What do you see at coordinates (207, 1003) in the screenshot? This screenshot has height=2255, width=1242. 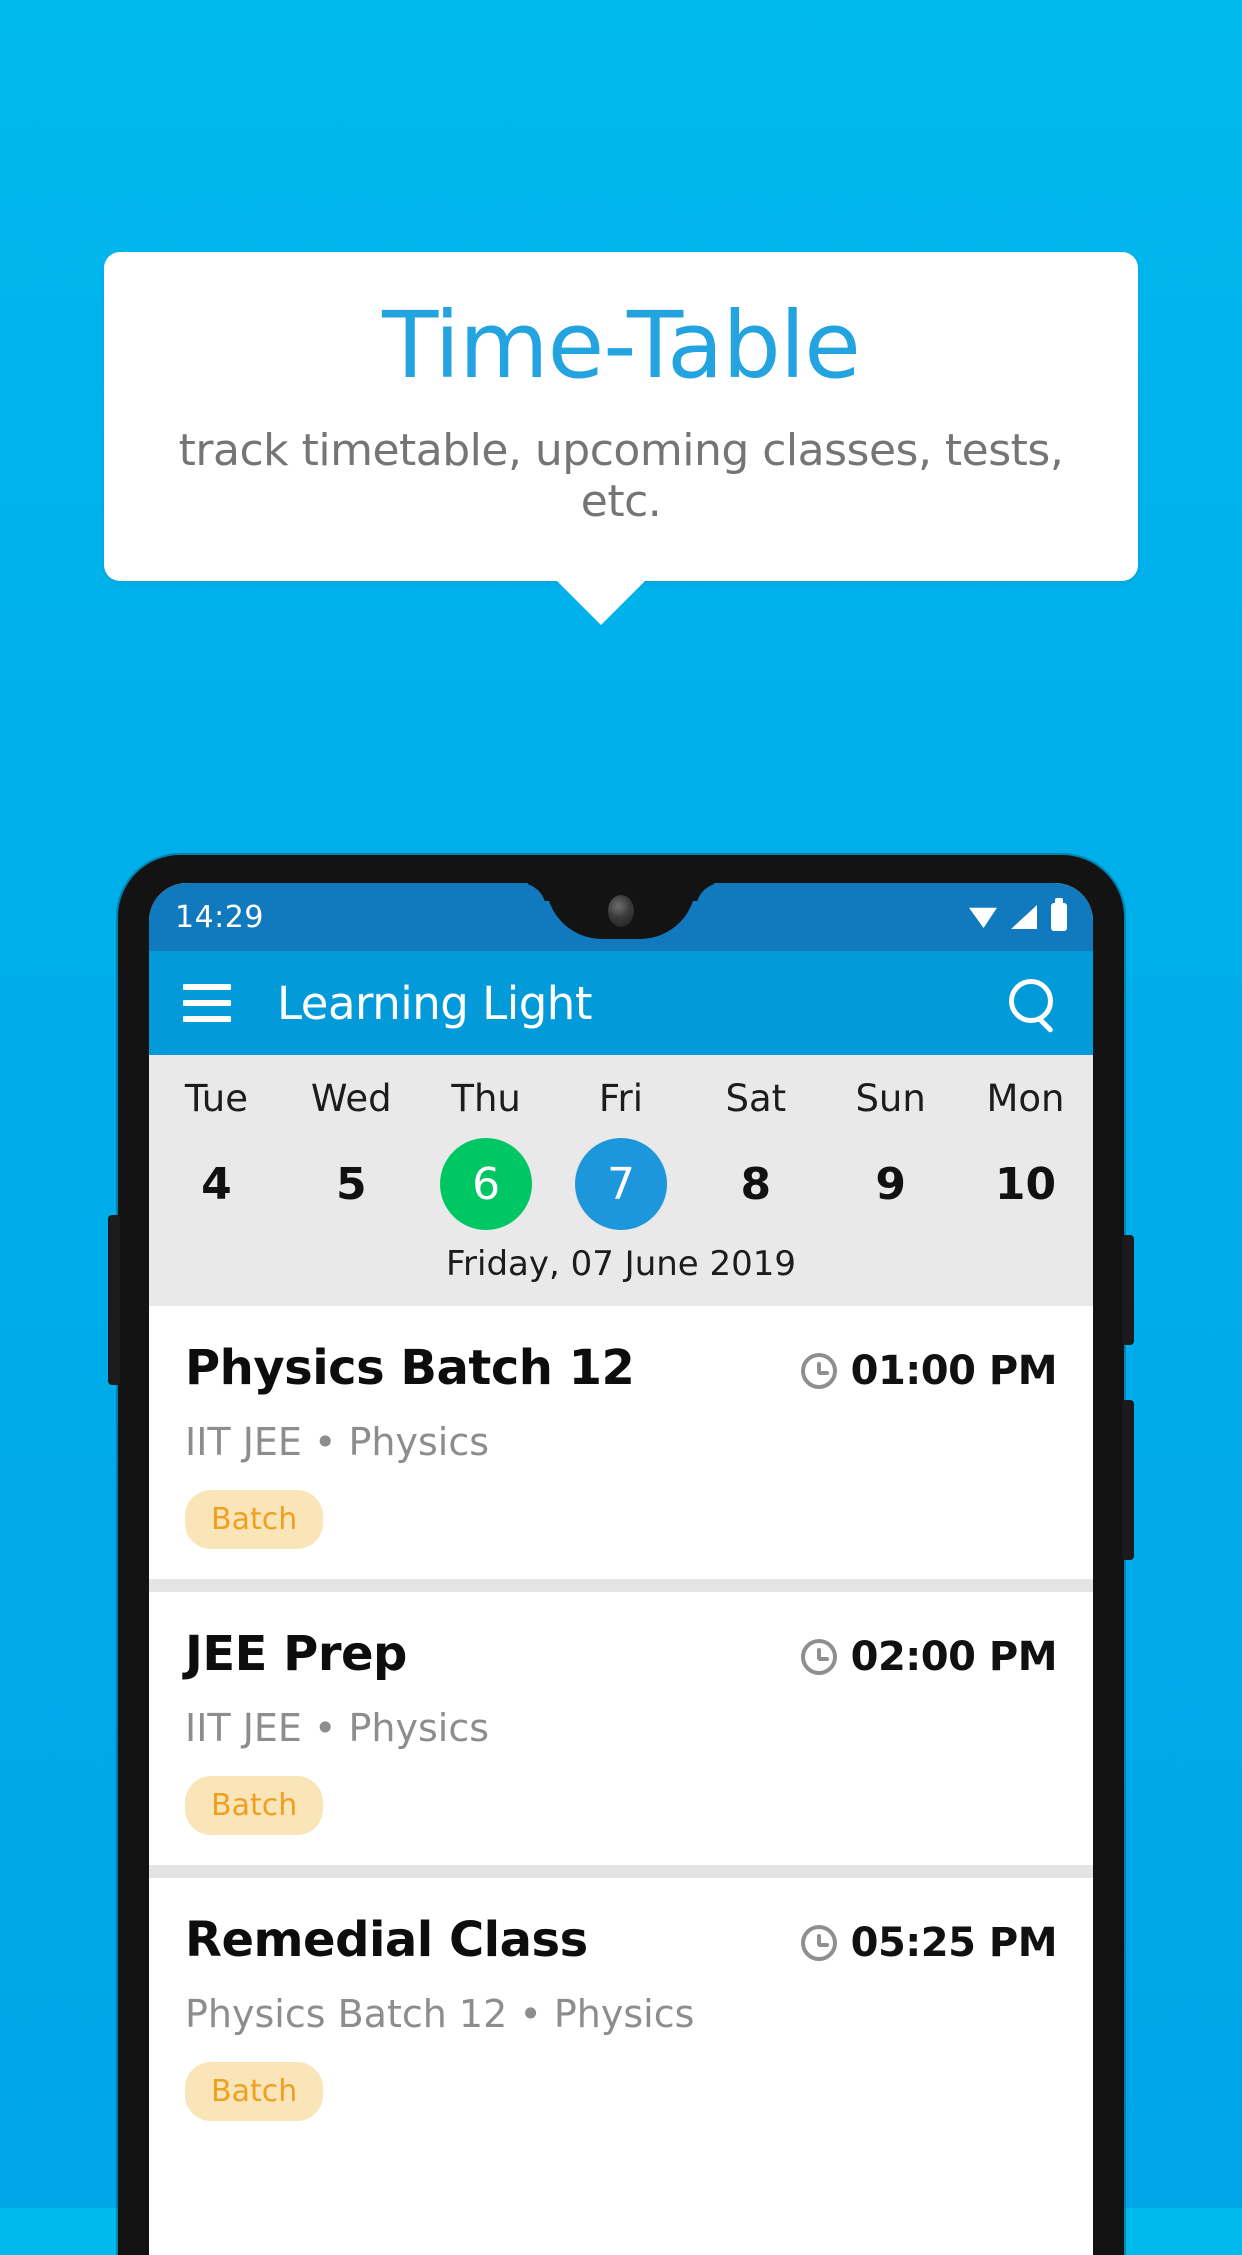 I see `hamburger-menu-icon` at bounding box center [207, 1003].